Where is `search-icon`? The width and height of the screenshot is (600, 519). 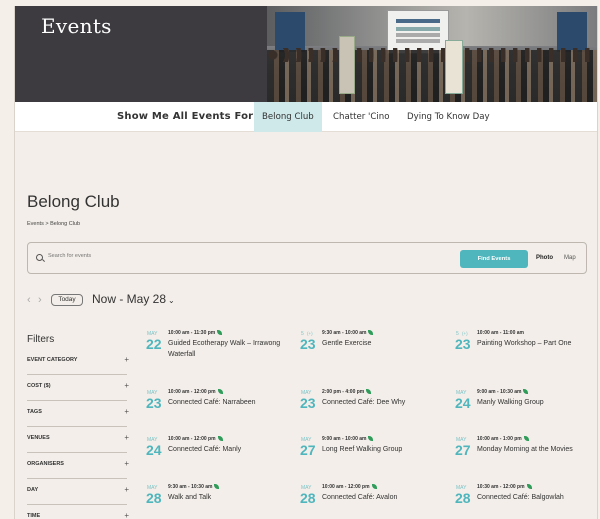
search-icon is located at coordinates (39, 257).